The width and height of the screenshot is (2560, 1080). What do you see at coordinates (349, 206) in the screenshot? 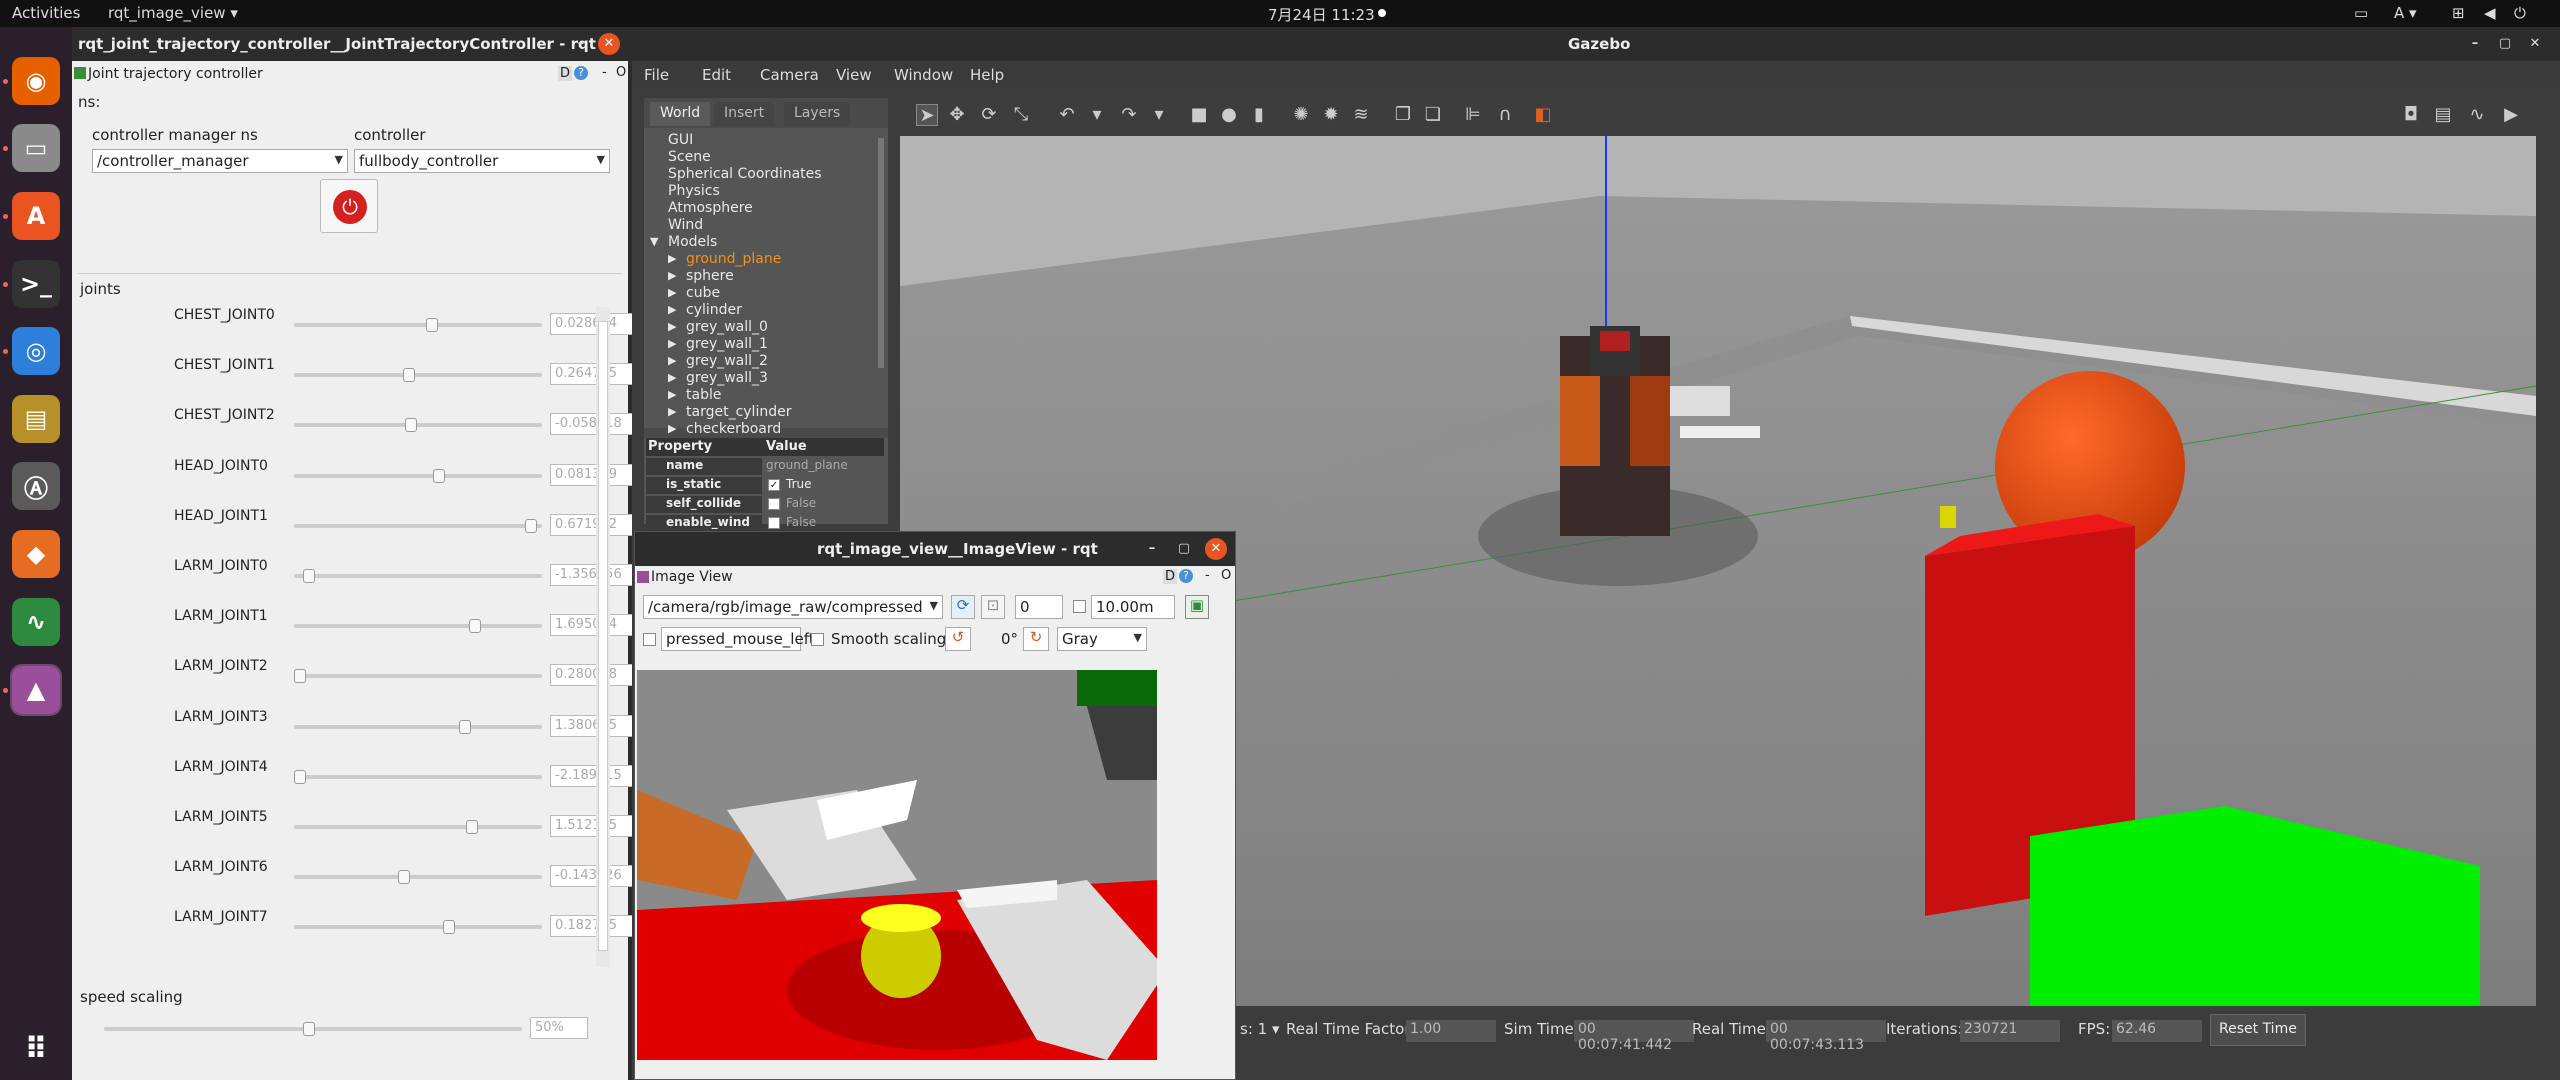
I see `enable-controller-button: ⏻` at bounding box center [349, 206].